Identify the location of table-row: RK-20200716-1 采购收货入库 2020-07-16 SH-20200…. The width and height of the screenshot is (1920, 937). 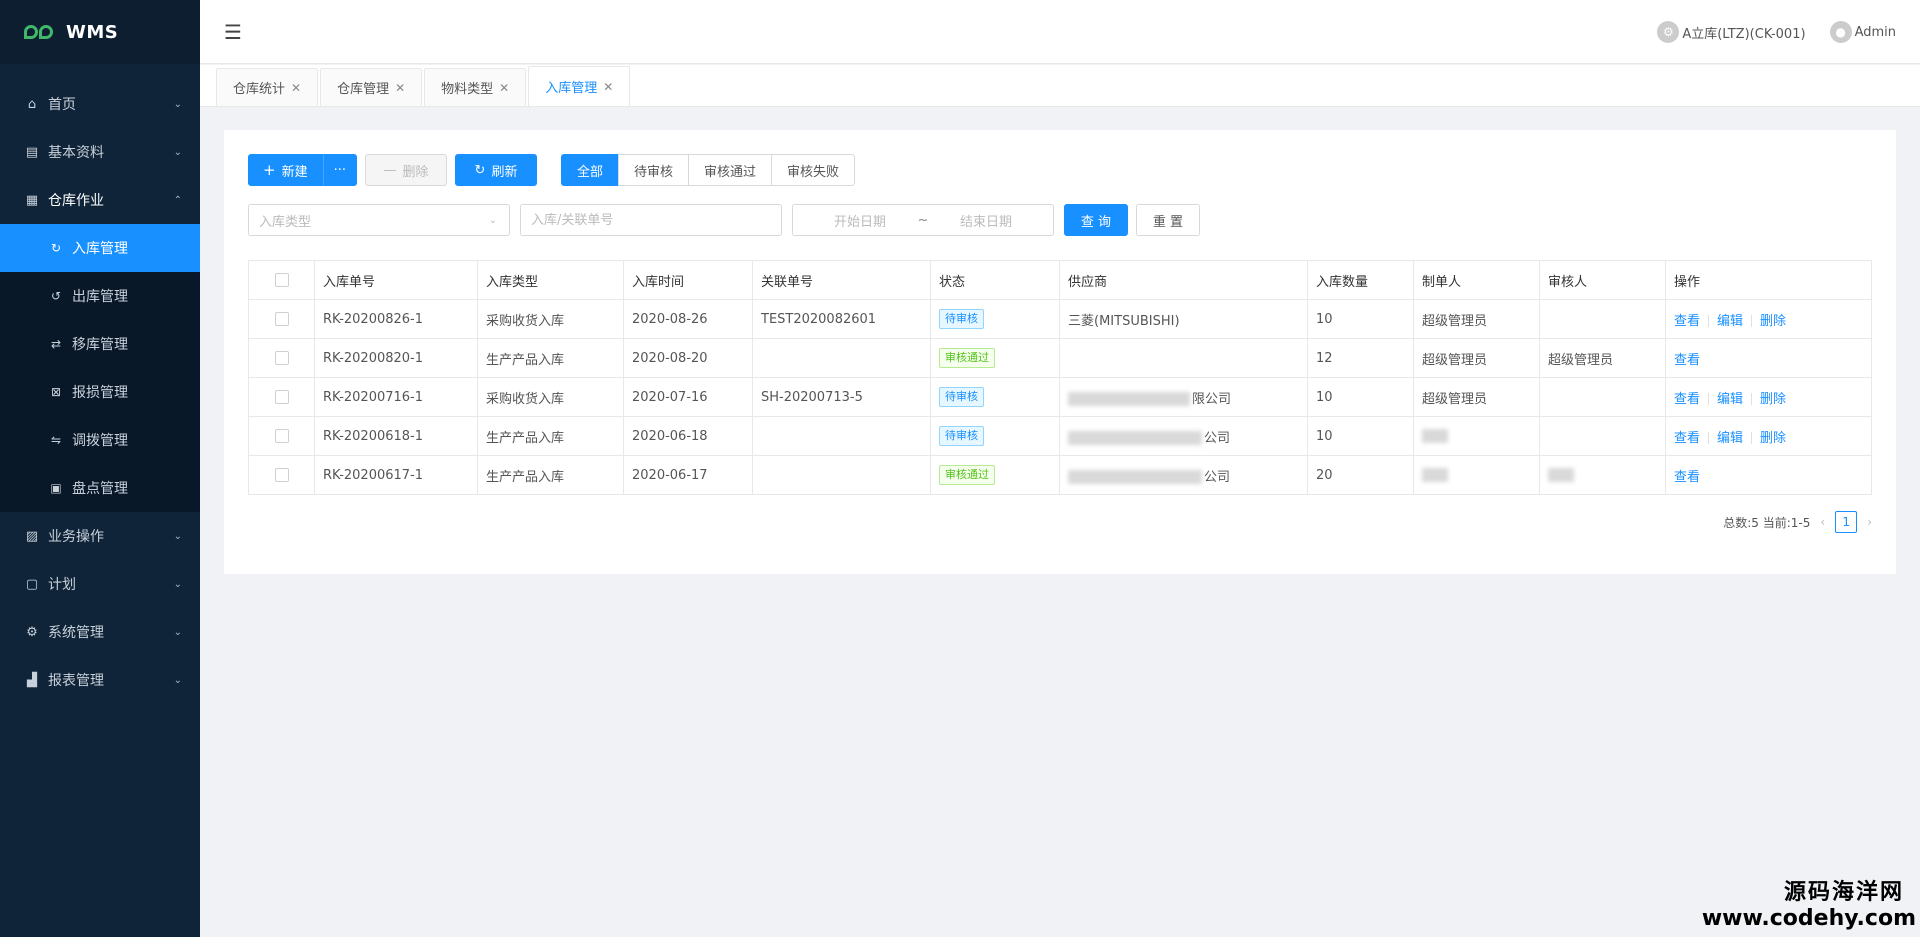
(1060, 397).